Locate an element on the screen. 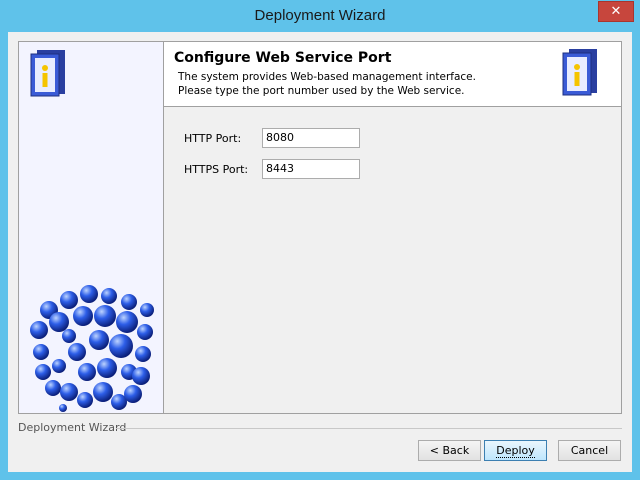 The width and height of the screenshot is (640, 480). page-title: Configure Web Service Port is located at coordinates (283, 58).